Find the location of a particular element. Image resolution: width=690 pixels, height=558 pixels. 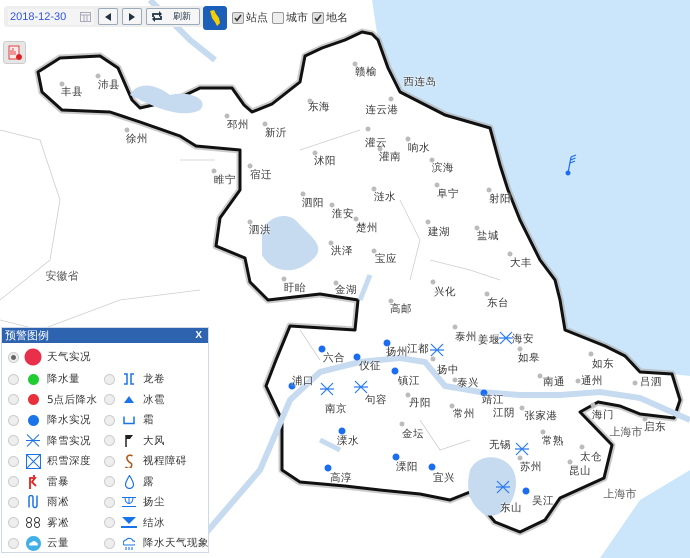

legend-item: 结冰 is located at coordinates (158, 522).